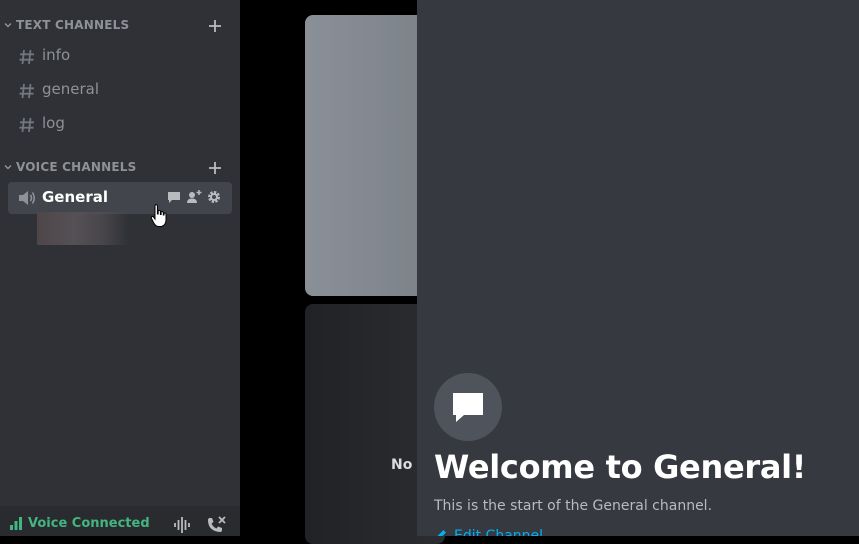 The width and height of the screenshot is (859, 544). Describe the element at coordinates (75, 197) in the screenshot. I see `voice-channel-label: General` at that location.